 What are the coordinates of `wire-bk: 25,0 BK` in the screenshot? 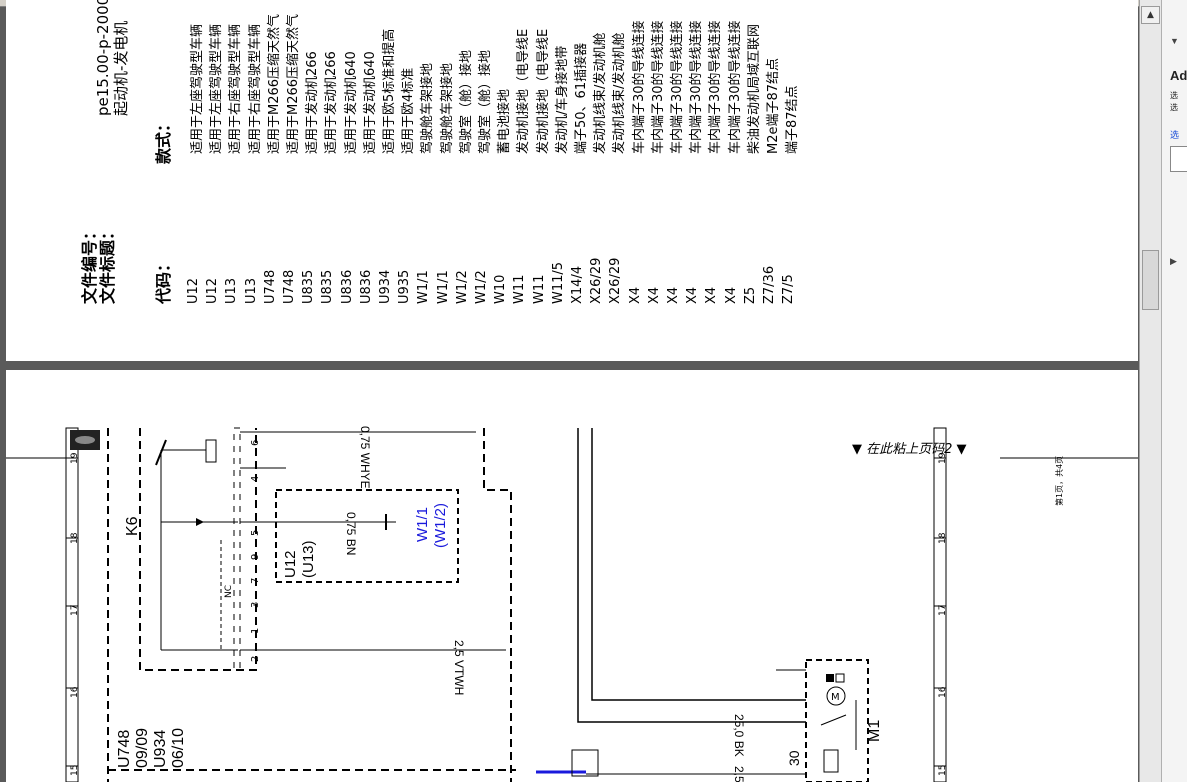 It's located at (739, 735).